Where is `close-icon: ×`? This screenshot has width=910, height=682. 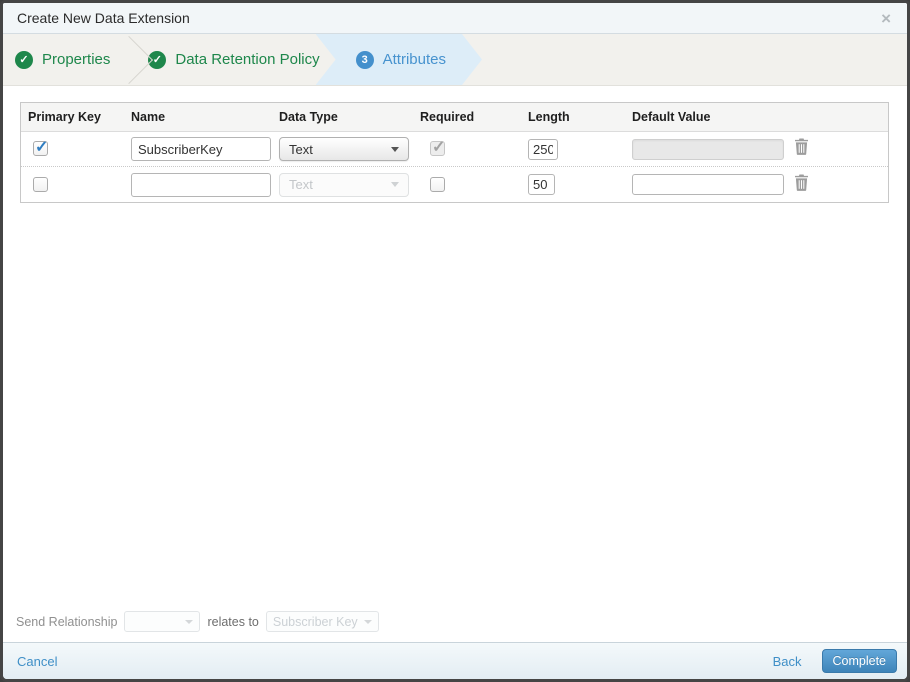 close-icon: × is located at coordinates (886, 18).